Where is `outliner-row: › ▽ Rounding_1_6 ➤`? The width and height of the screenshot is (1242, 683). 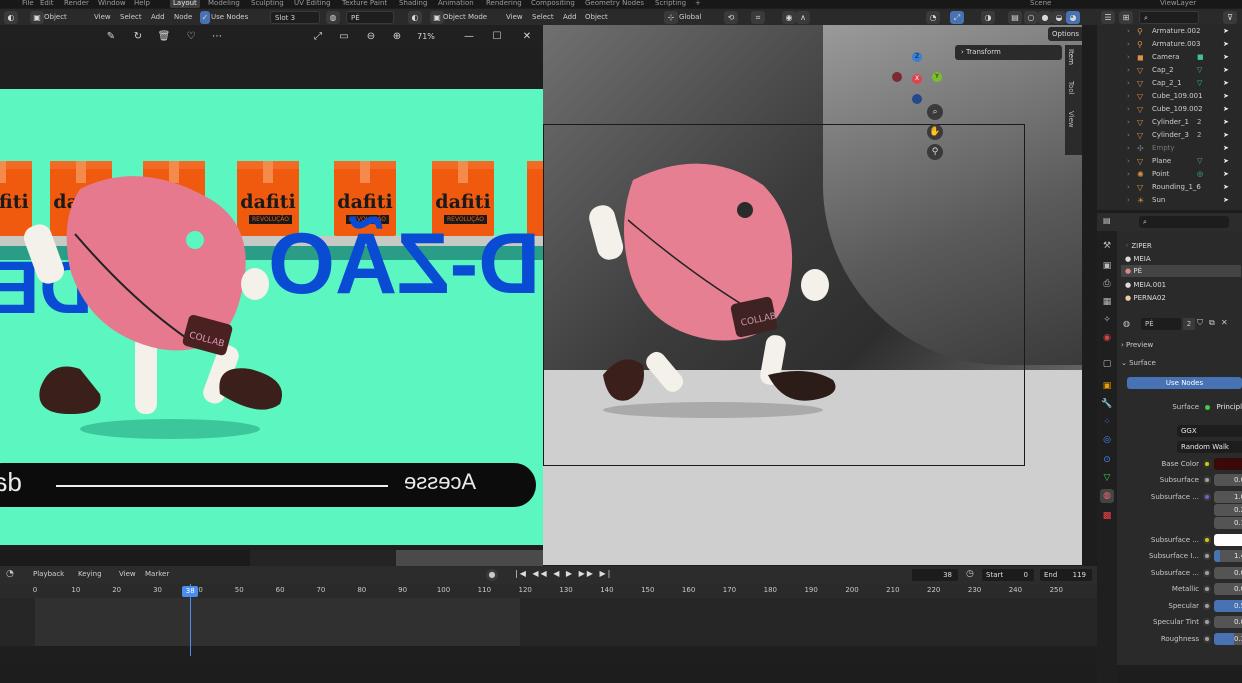 outliner-row: › ▽ Rounding_1_6 ➤ is located at coordinates (1169, 187).